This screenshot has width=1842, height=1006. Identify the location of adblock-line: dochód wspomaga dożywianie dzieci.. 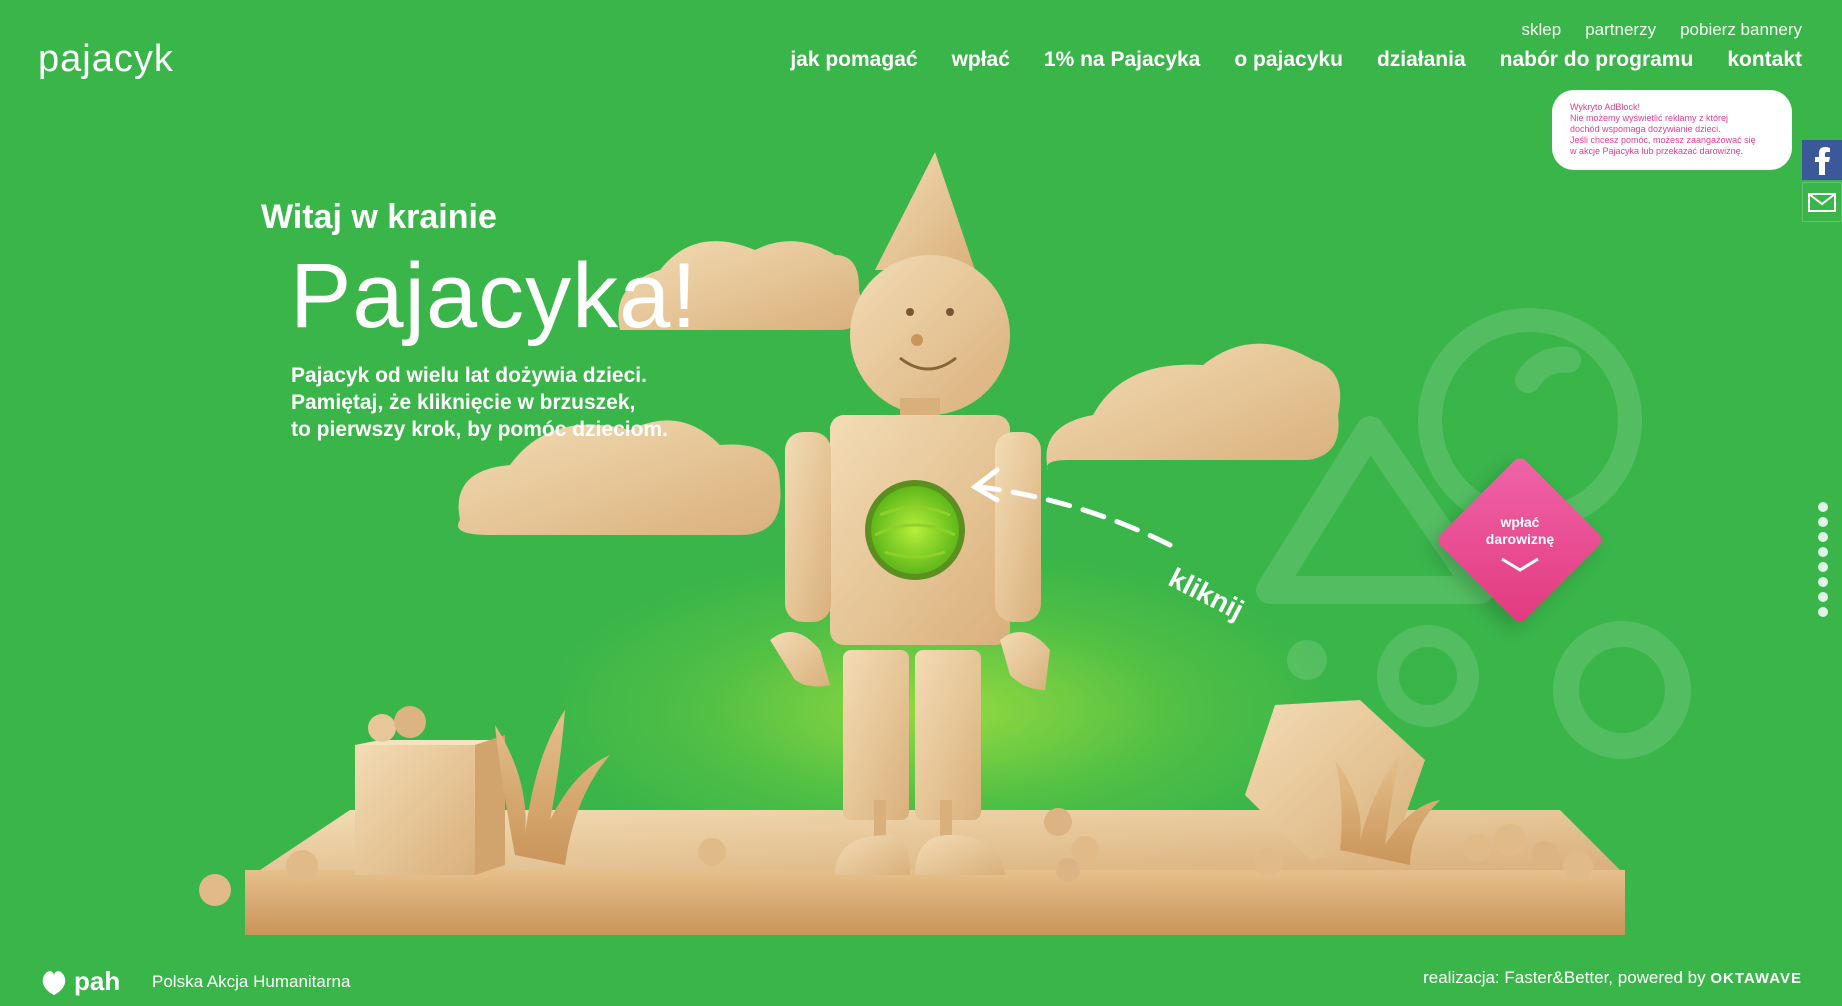
(1645, 129).